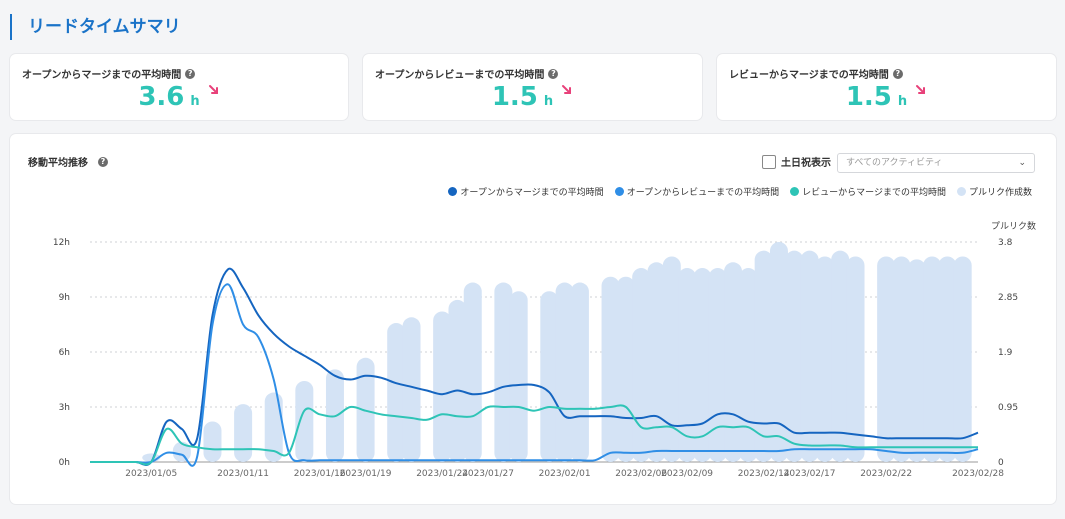 Image resolution: width=1065 pixels, height=519 pixels. What do you see at coordinates (61, 243) in the screenshot?
I see `y-left-tick-label: 12h` at bounding box center [61, 243].